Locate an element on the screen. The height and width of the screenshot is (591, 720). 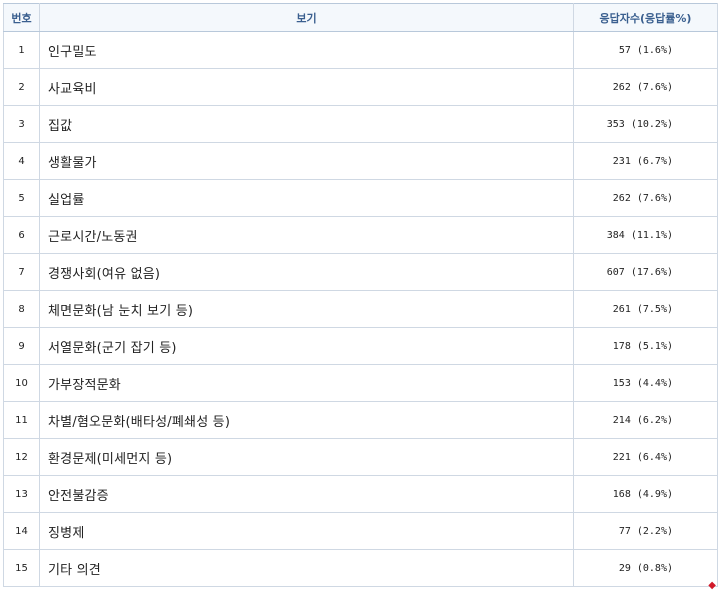
row-number: 11 is located at coordinates (21, 420).